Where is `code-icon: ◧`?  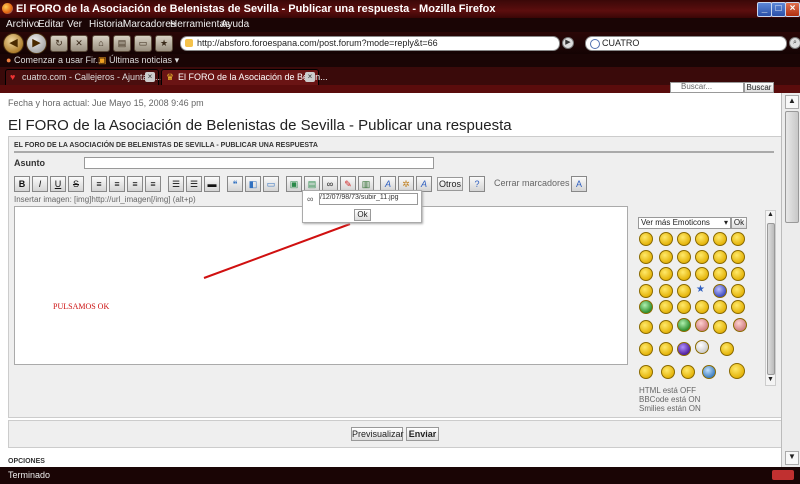
code-icon: ◧ is located at coordinates (253, 184).